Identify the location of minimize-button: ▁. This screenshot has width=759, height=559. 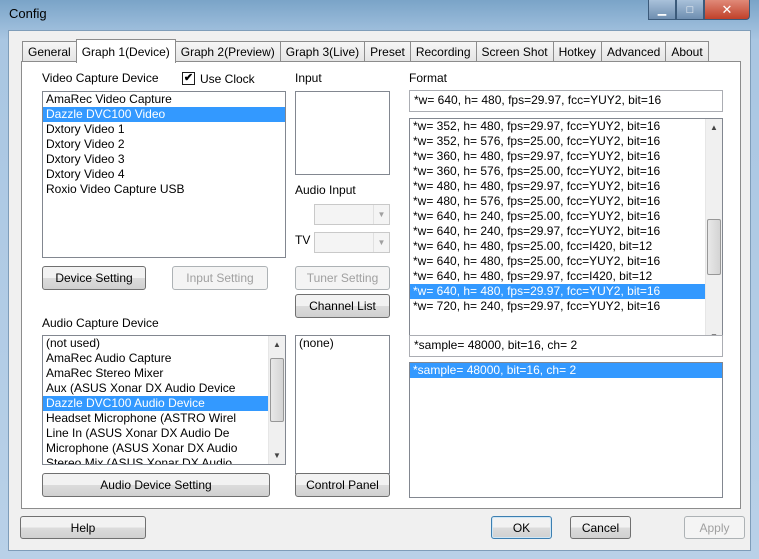
(662, 10).